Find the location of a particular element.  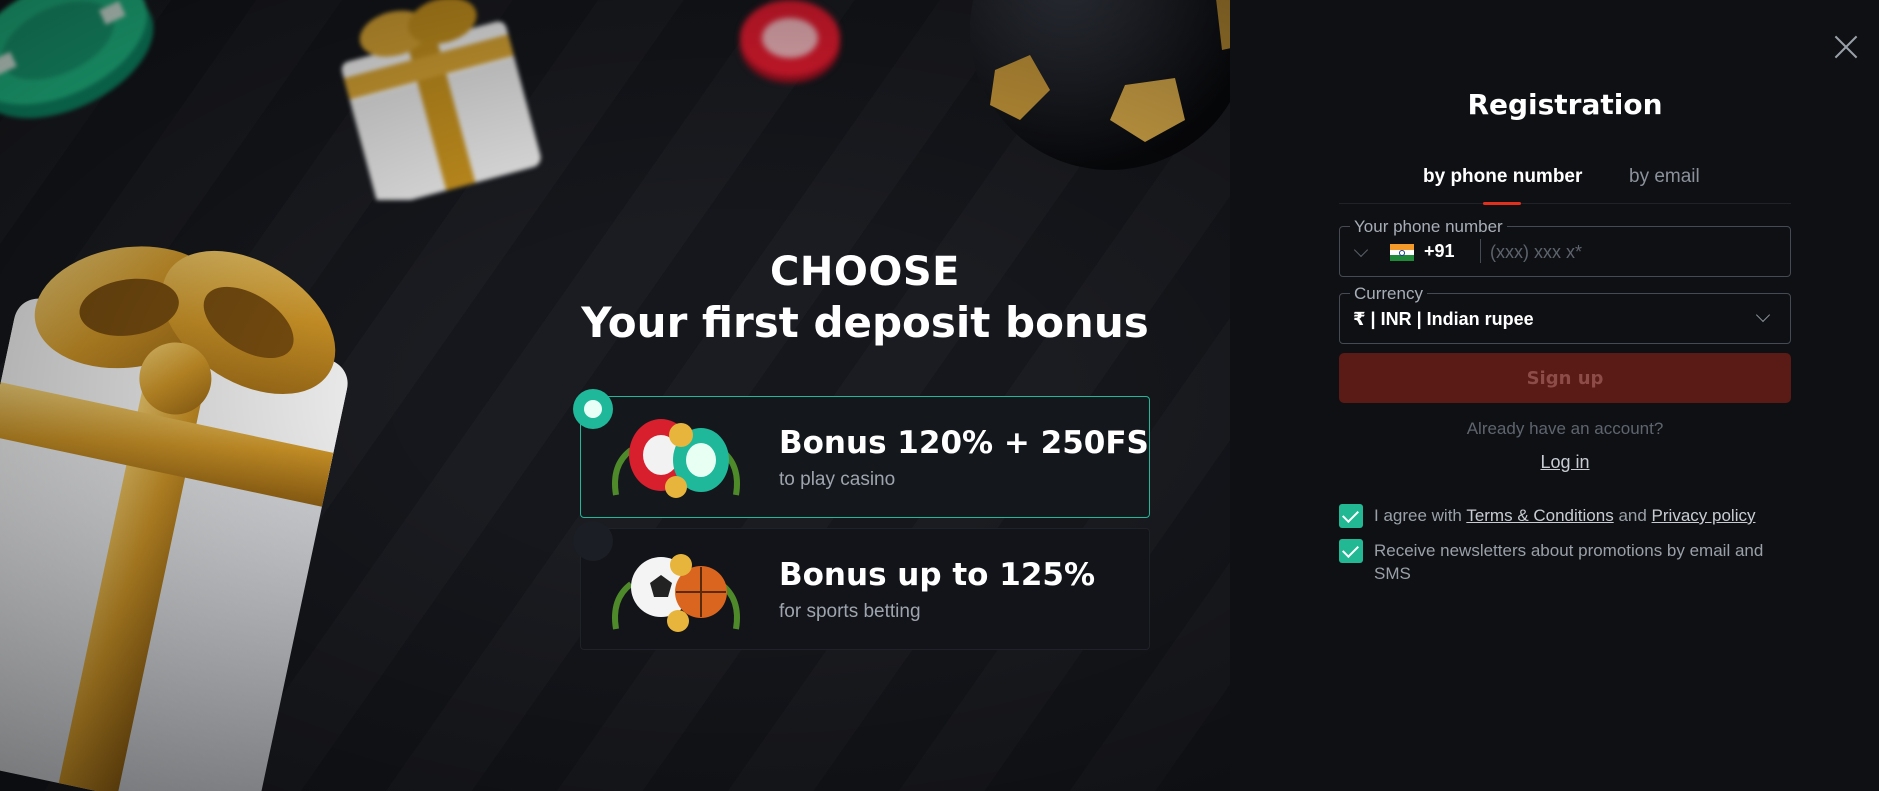

agree-conjunction: and is located at coordinates (1632, 515).